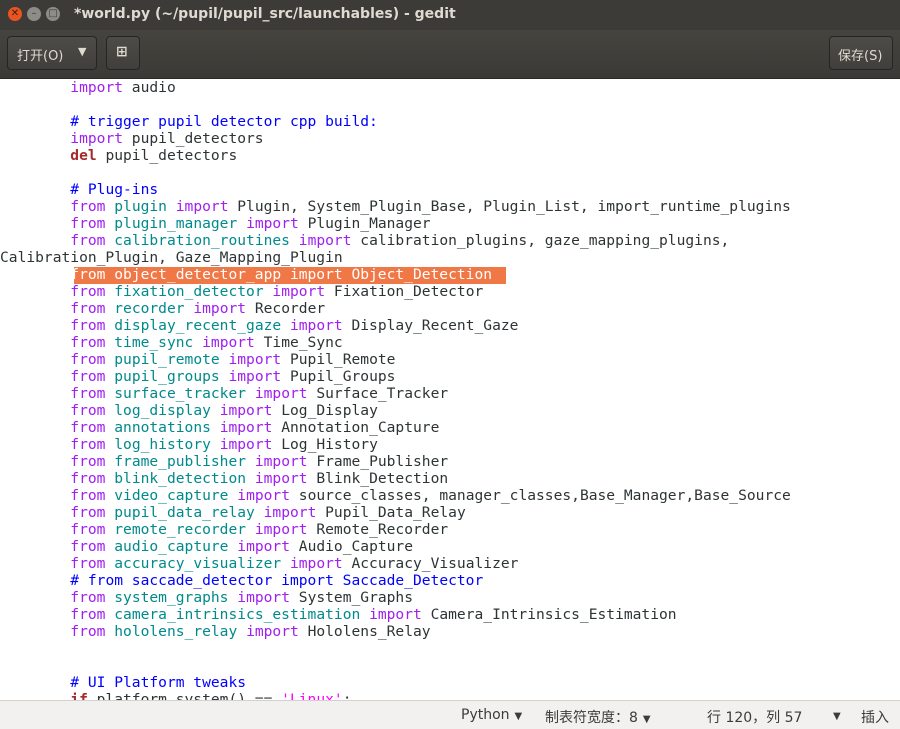 This screenshot has height=729, width=900. I want to click on code-token: remote_recorder, so click(180, 529).